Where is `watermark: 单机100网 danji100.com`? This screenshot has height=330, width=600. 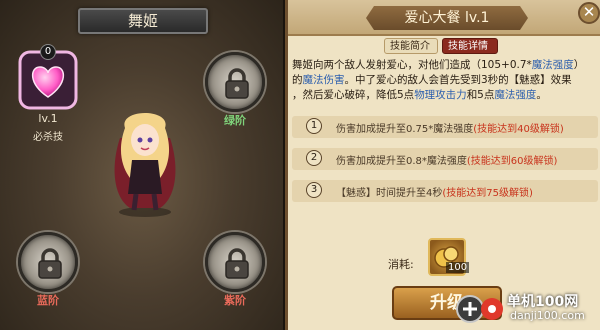 watermark: 单机100网 danji100.com is located at coordinates (527, 310).